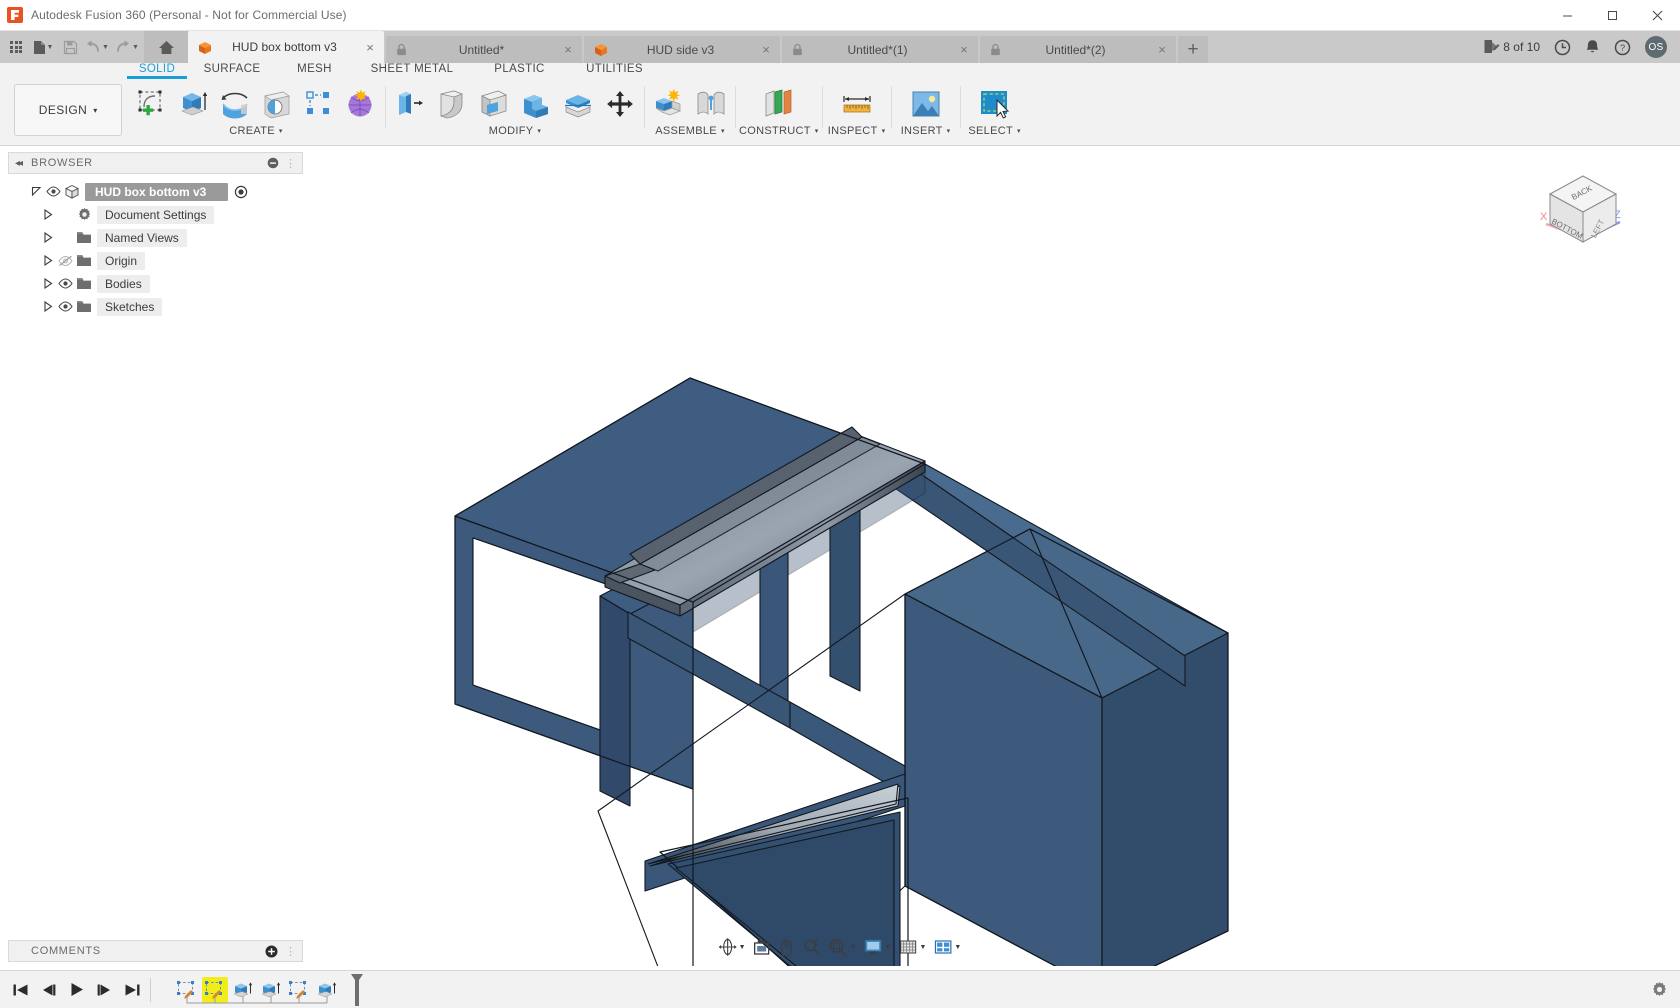 This screenshot has height=1008, width=1680. Describe the element at coordinates (319, 104) in the screenshot. I see `rectangular-pattern-button` at that location.